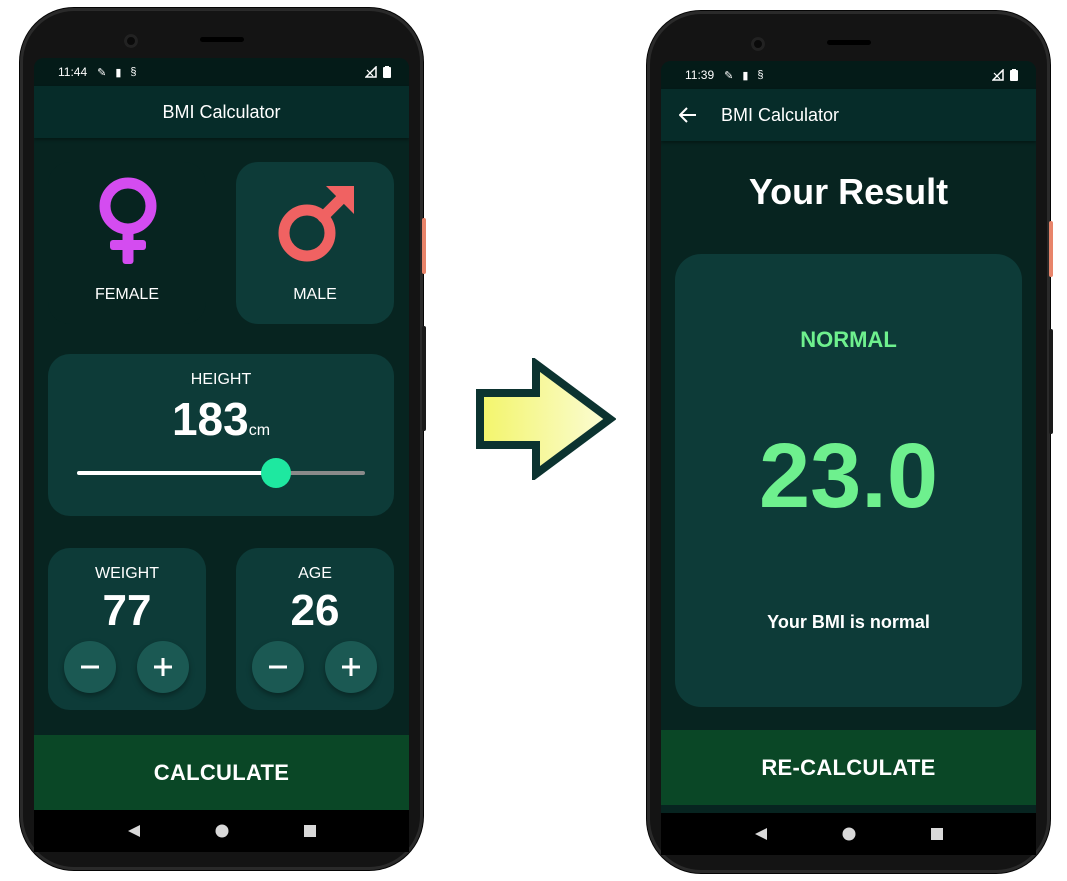 Image resolution: width=1067 pixels, height=881 pixels. What do you see at coordinates (315, 294) in the screenshot?
I see `male-label: MALE` at bounding box center [315, 294].